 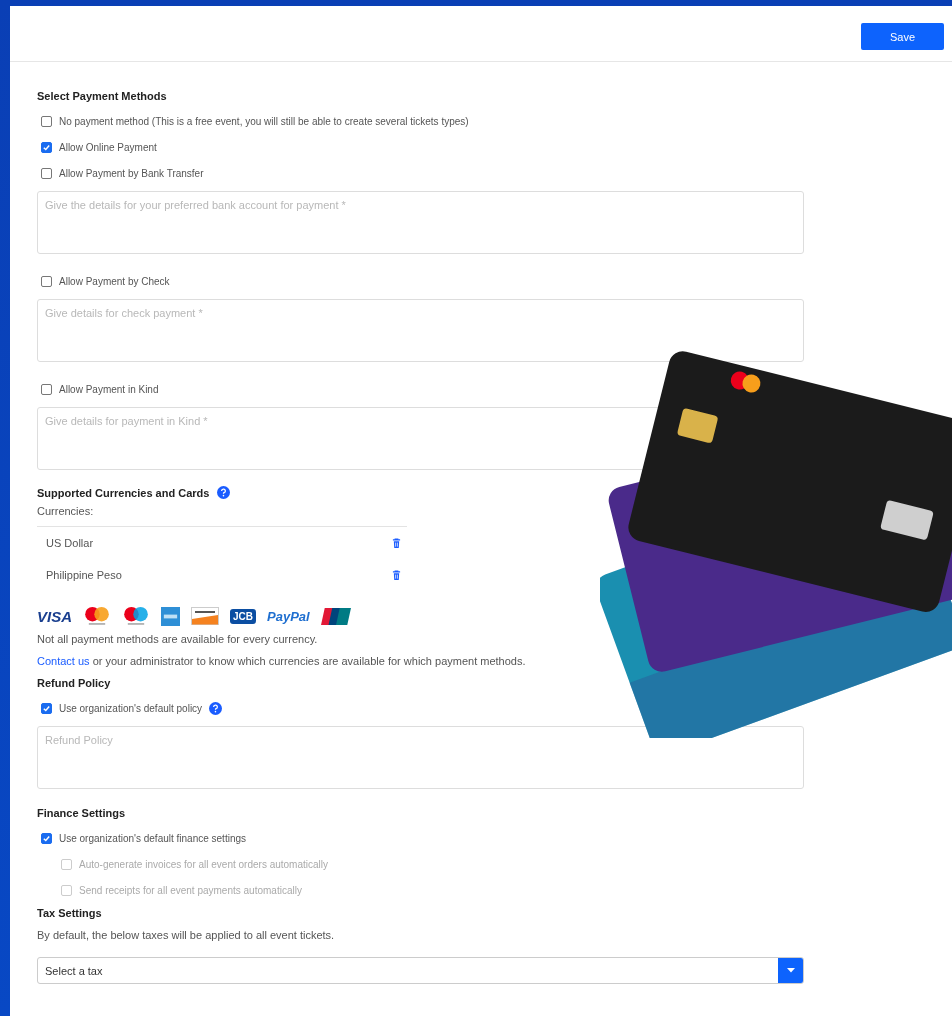 I want to click on checkbox-label: Send receipts for all event payments automatically, so click(x=190, y=890).